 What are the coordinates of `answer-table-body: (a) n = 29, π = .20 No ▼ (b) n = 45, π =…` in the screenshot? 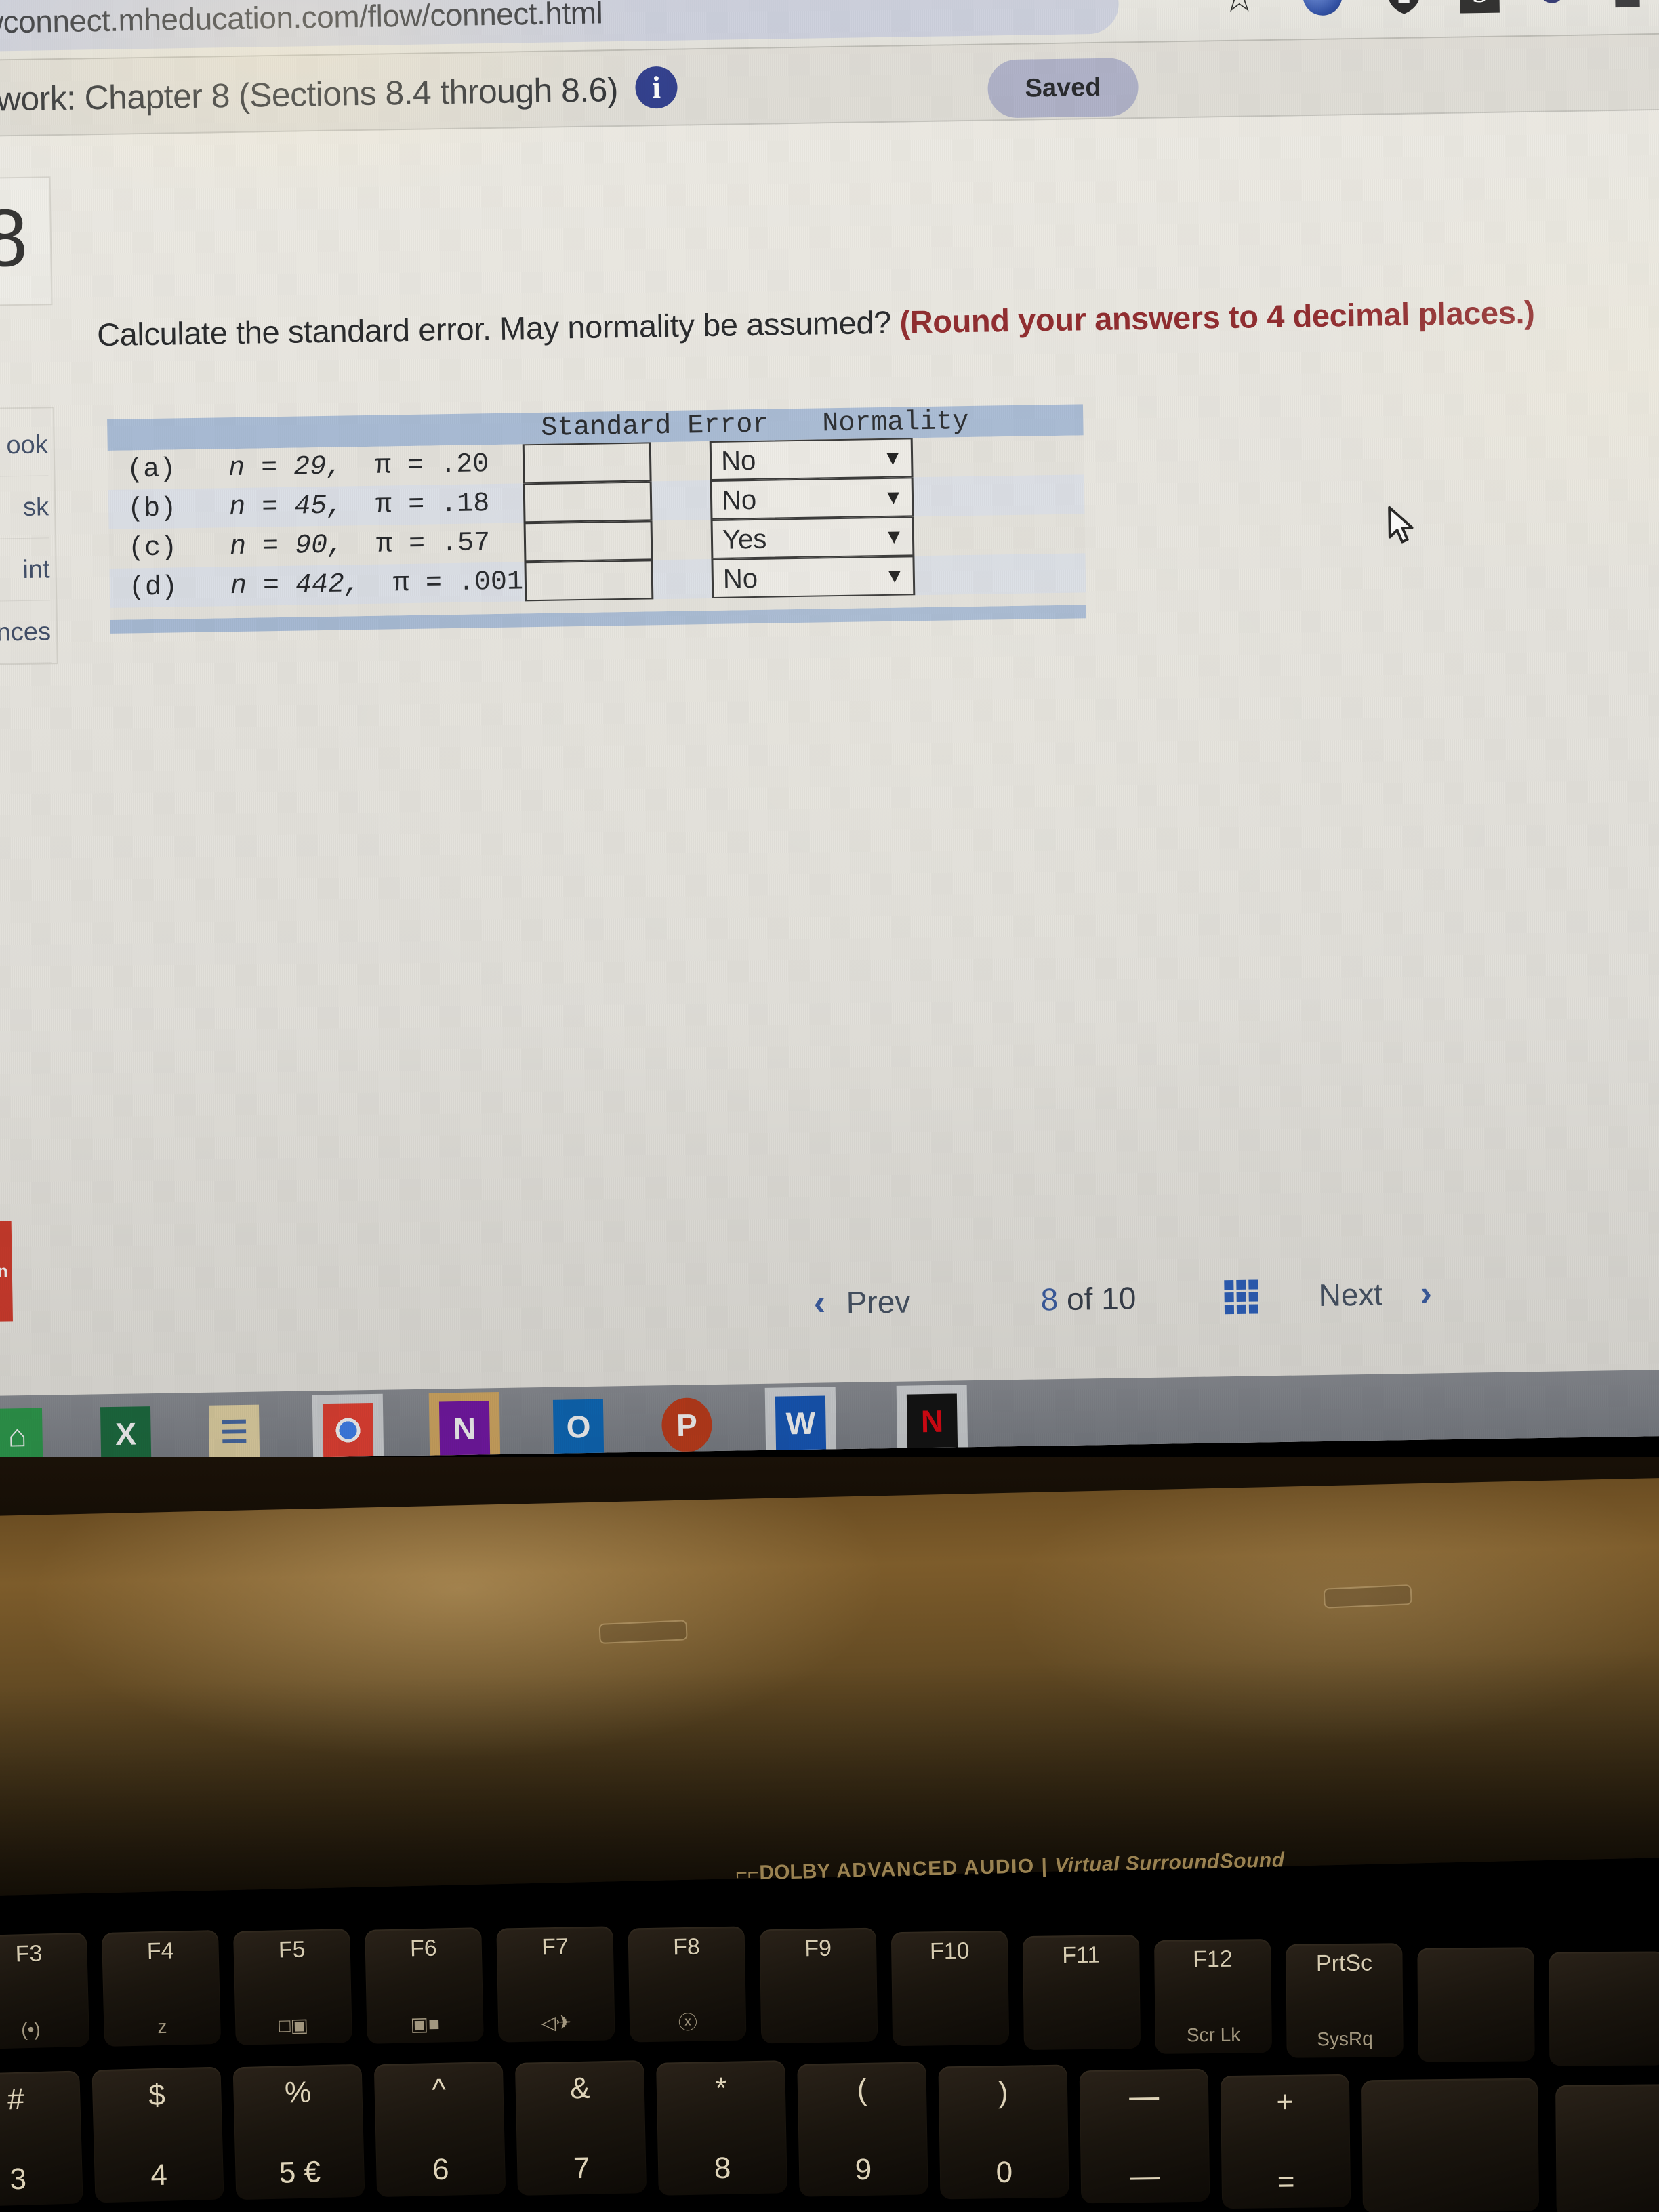 It's located at (596, 527).